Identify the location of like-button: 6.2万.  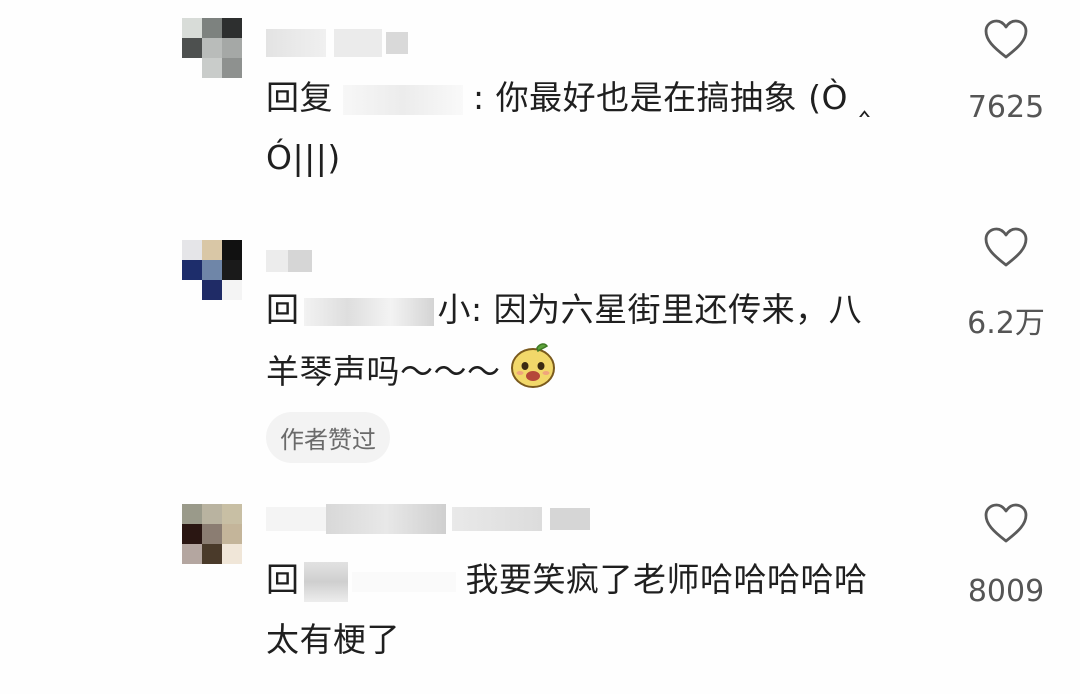
(1006, 284).